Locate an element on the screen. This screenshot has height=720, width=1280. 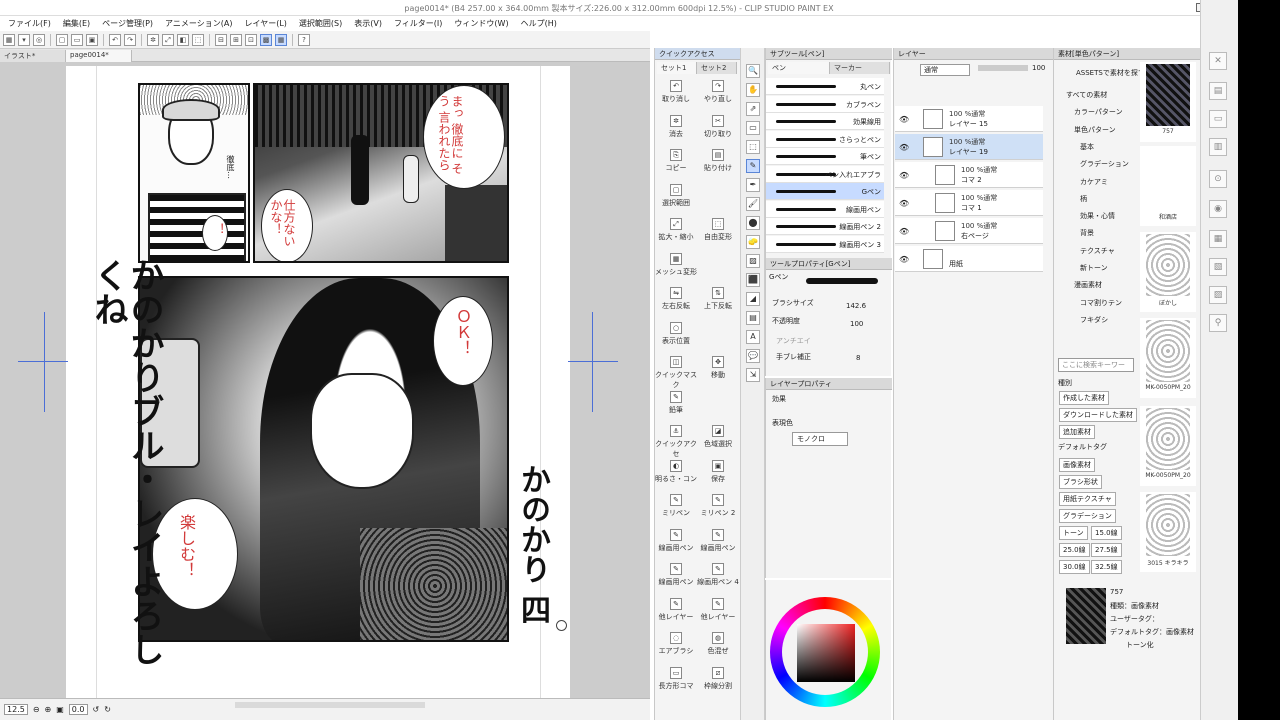
material-icon: ▨ is located at coordinates (1218, 295).